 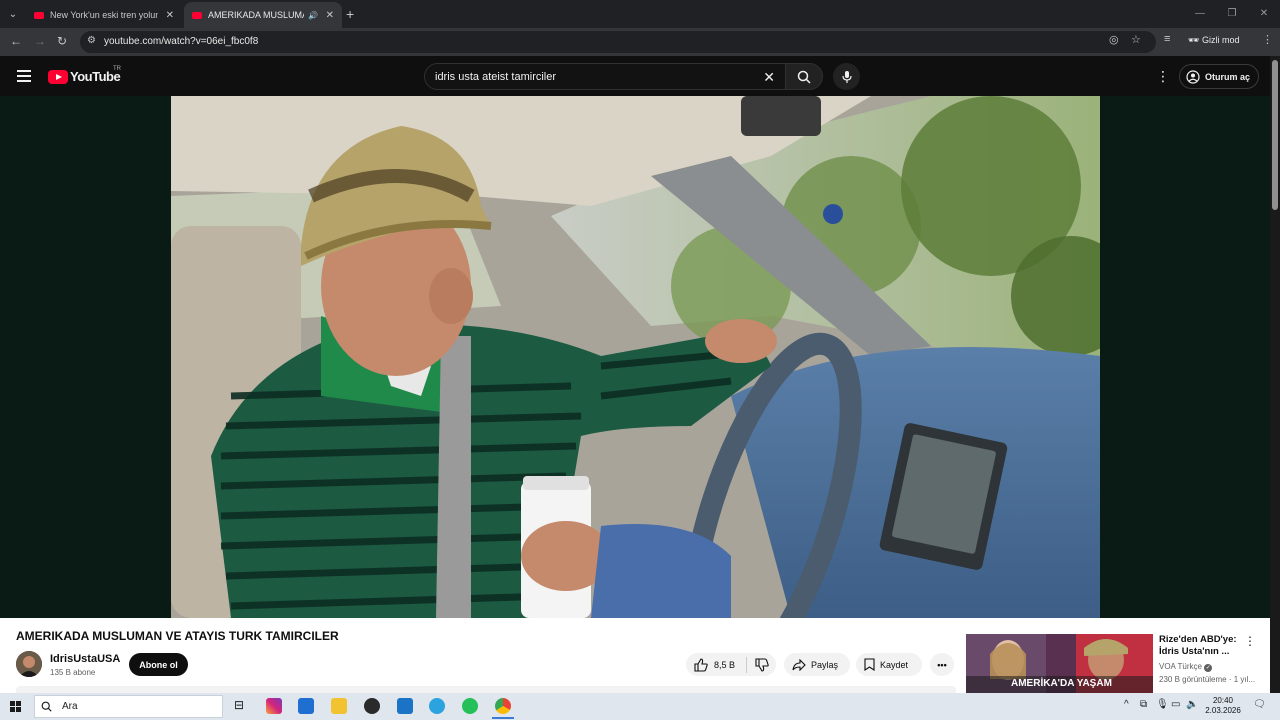 I want to click on bookmark-star-icon: ☆, so click(x=1136, y=39).